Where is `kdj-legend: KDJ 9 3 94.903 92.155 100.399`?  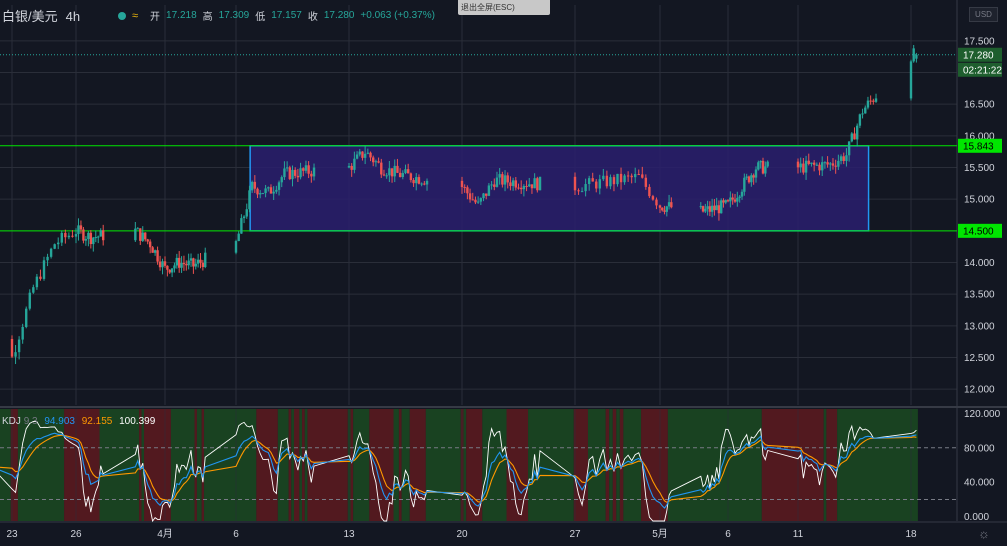
kdj-legend: KDJ 9 3 94.903 92.155 100.399 is located at coordinates (78, 421).